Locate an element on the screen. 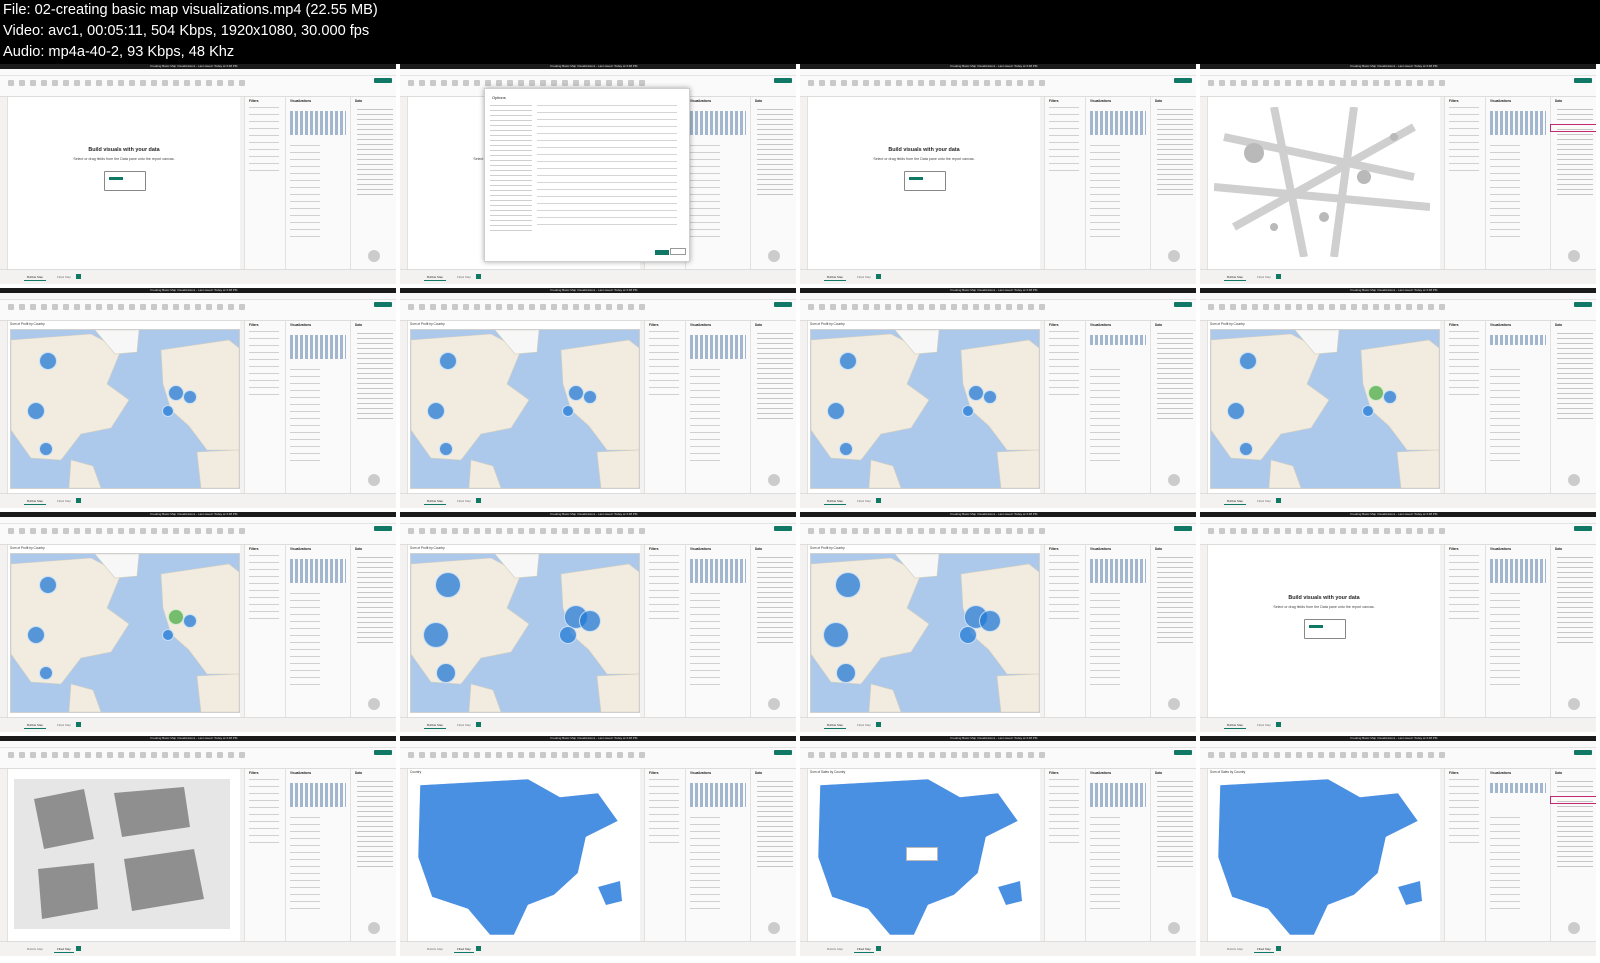 The width and height of the screenshot is (1600, 963). plus-icon is located at coordinates (1278, 276).